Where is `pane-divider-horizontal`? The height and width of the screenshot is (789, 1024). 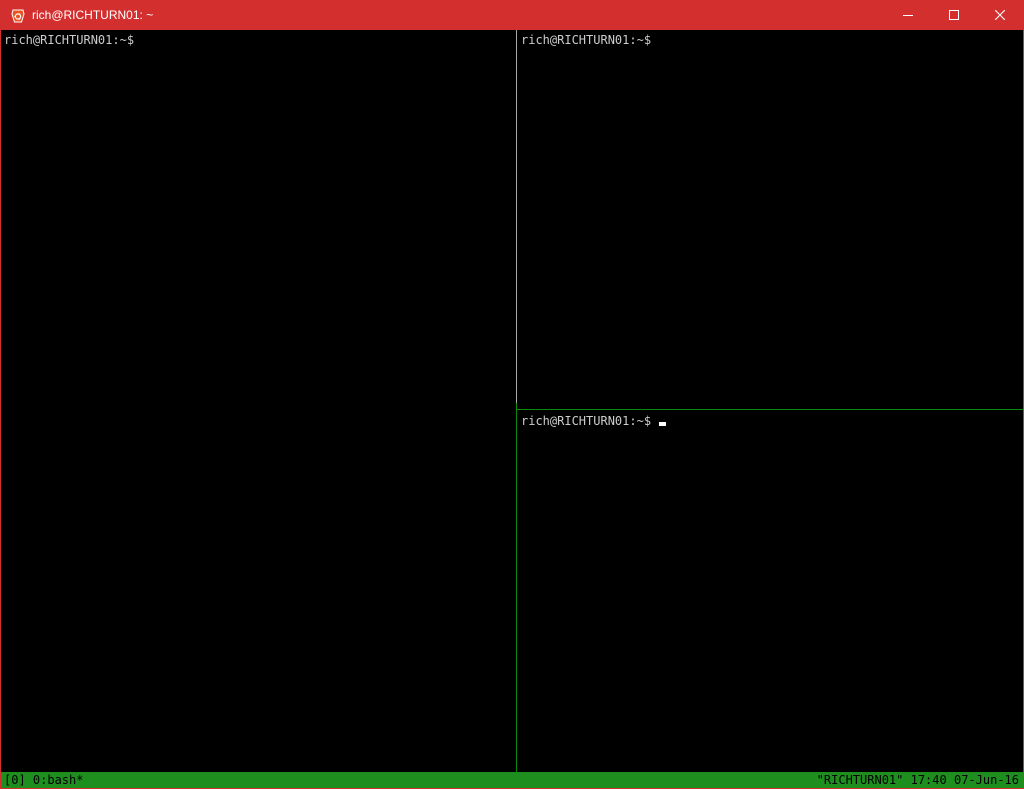
pane-divider-horizontal is located at coordinates (770, 409).